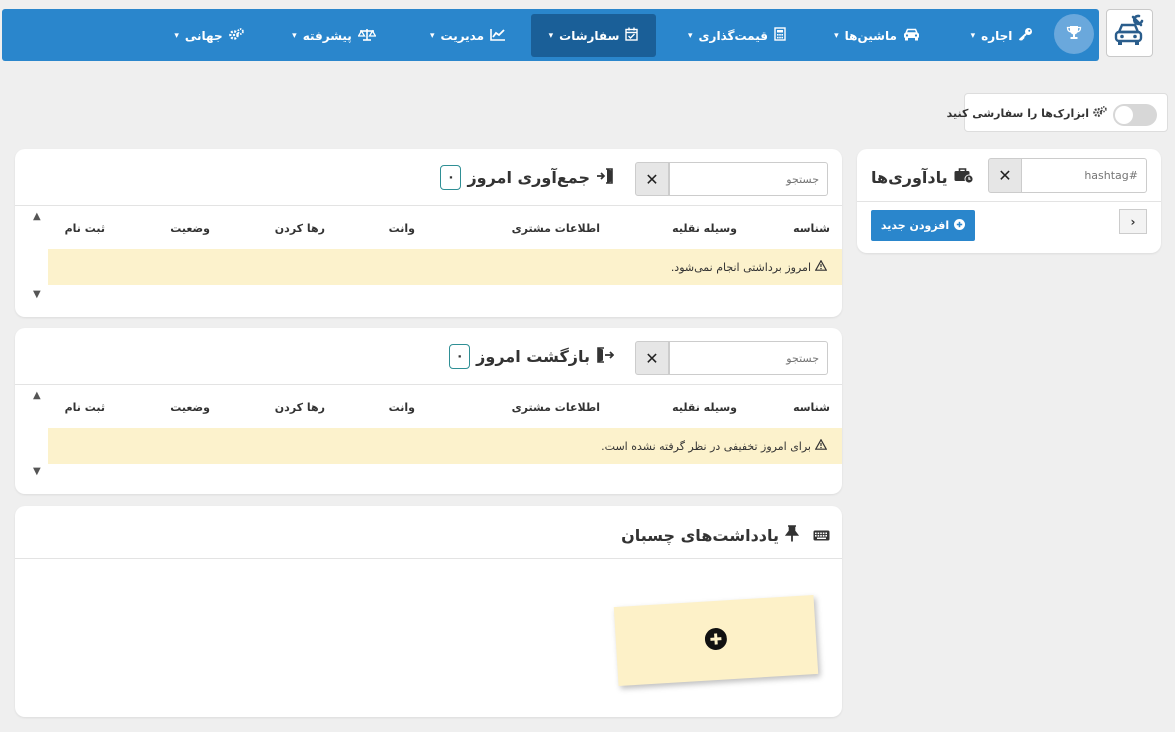 The image size is (1175, 732). What do you see at coordinates (870, 35) in the screenshot?
I see `nav-label: ماشین‌ها` at bounding box center [870, 35].